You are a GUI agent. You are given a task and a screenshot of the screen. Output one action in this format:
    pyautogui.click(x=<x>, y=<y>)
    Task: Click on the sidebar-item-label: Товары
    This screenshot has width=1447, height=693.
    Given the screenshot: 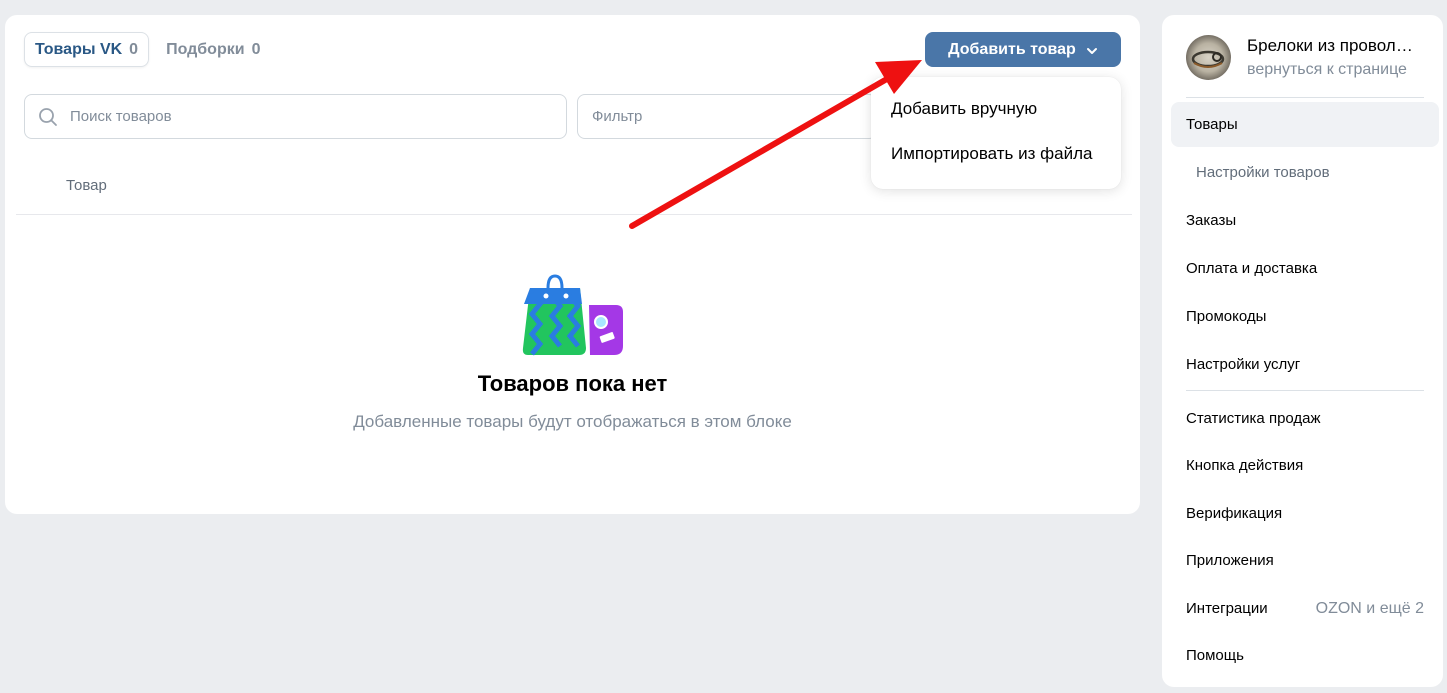 What is the action you would take?
    pyautogui.click(x=1212, y=124)
    